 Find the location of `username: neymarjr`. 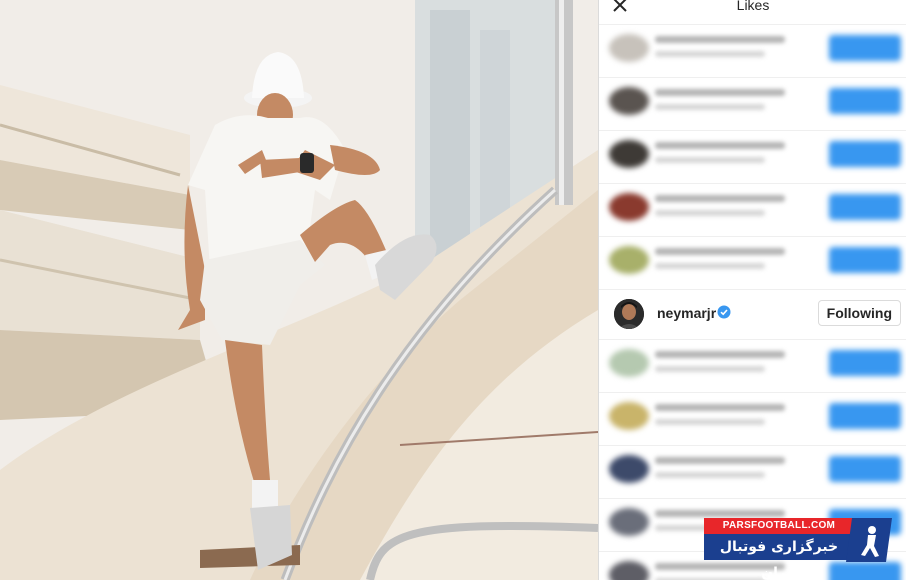

username: neymarjr is located at coordinates (686, 313).